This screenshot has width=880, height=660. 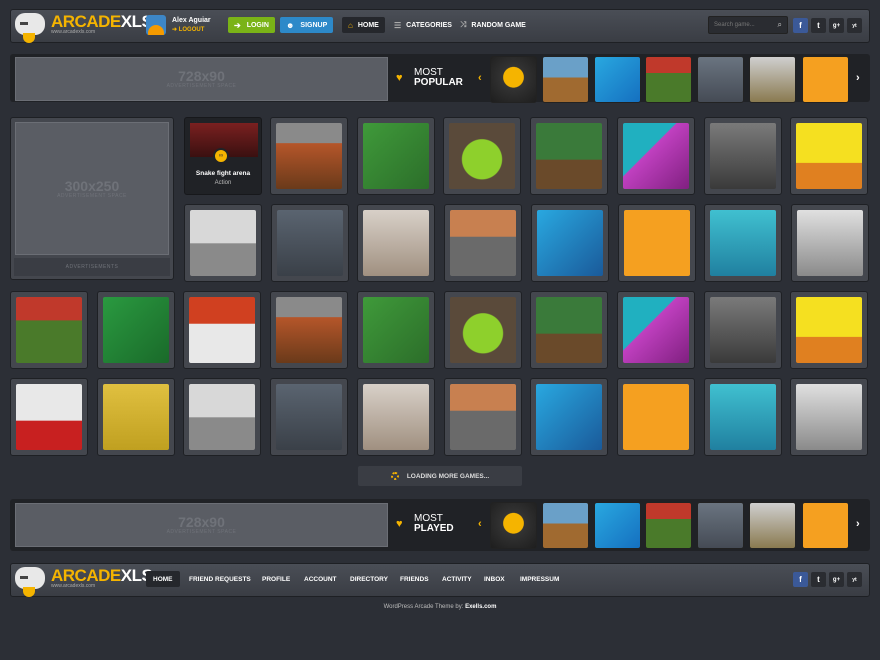 What do you see at coordinates (191, 20) in the screenshot?
I see `user-name: Alex Aguiar` at bounding box center [191, 20].